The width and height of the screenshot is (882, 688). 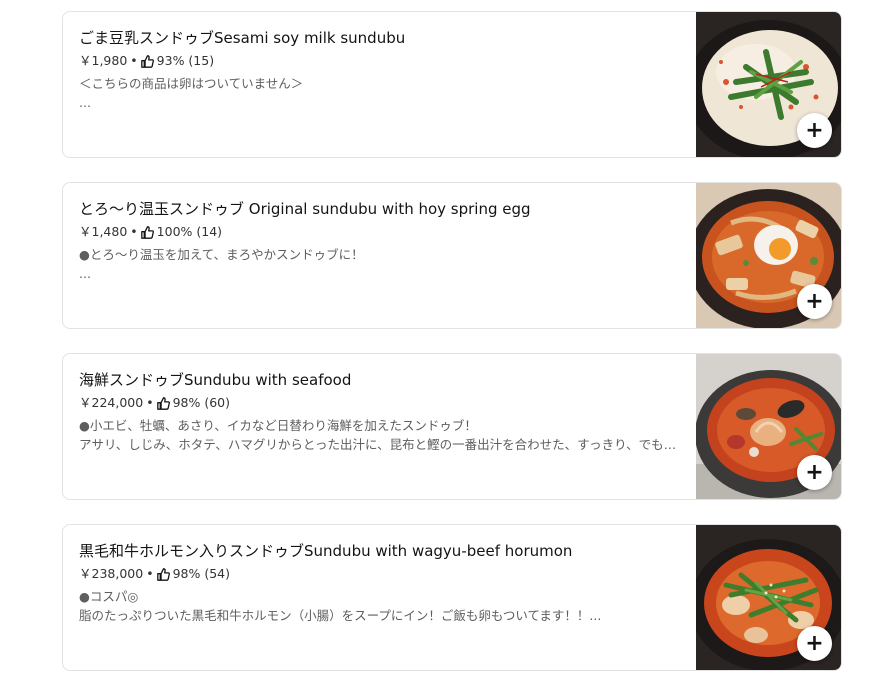 I want to click on seafood-sundubu-photo: +, so click(x=768, y=426).